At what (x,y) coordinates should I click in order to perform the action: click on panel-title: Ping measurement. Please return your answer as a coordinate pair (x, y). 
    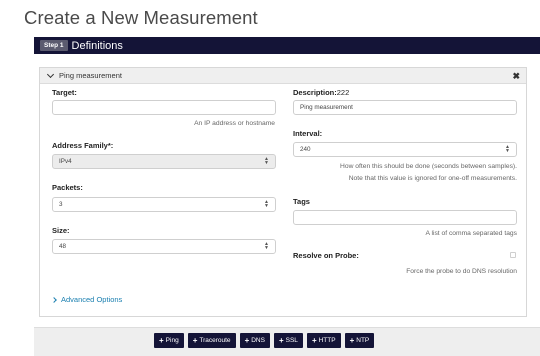
    Looking at the image, I should click on (90, 75).